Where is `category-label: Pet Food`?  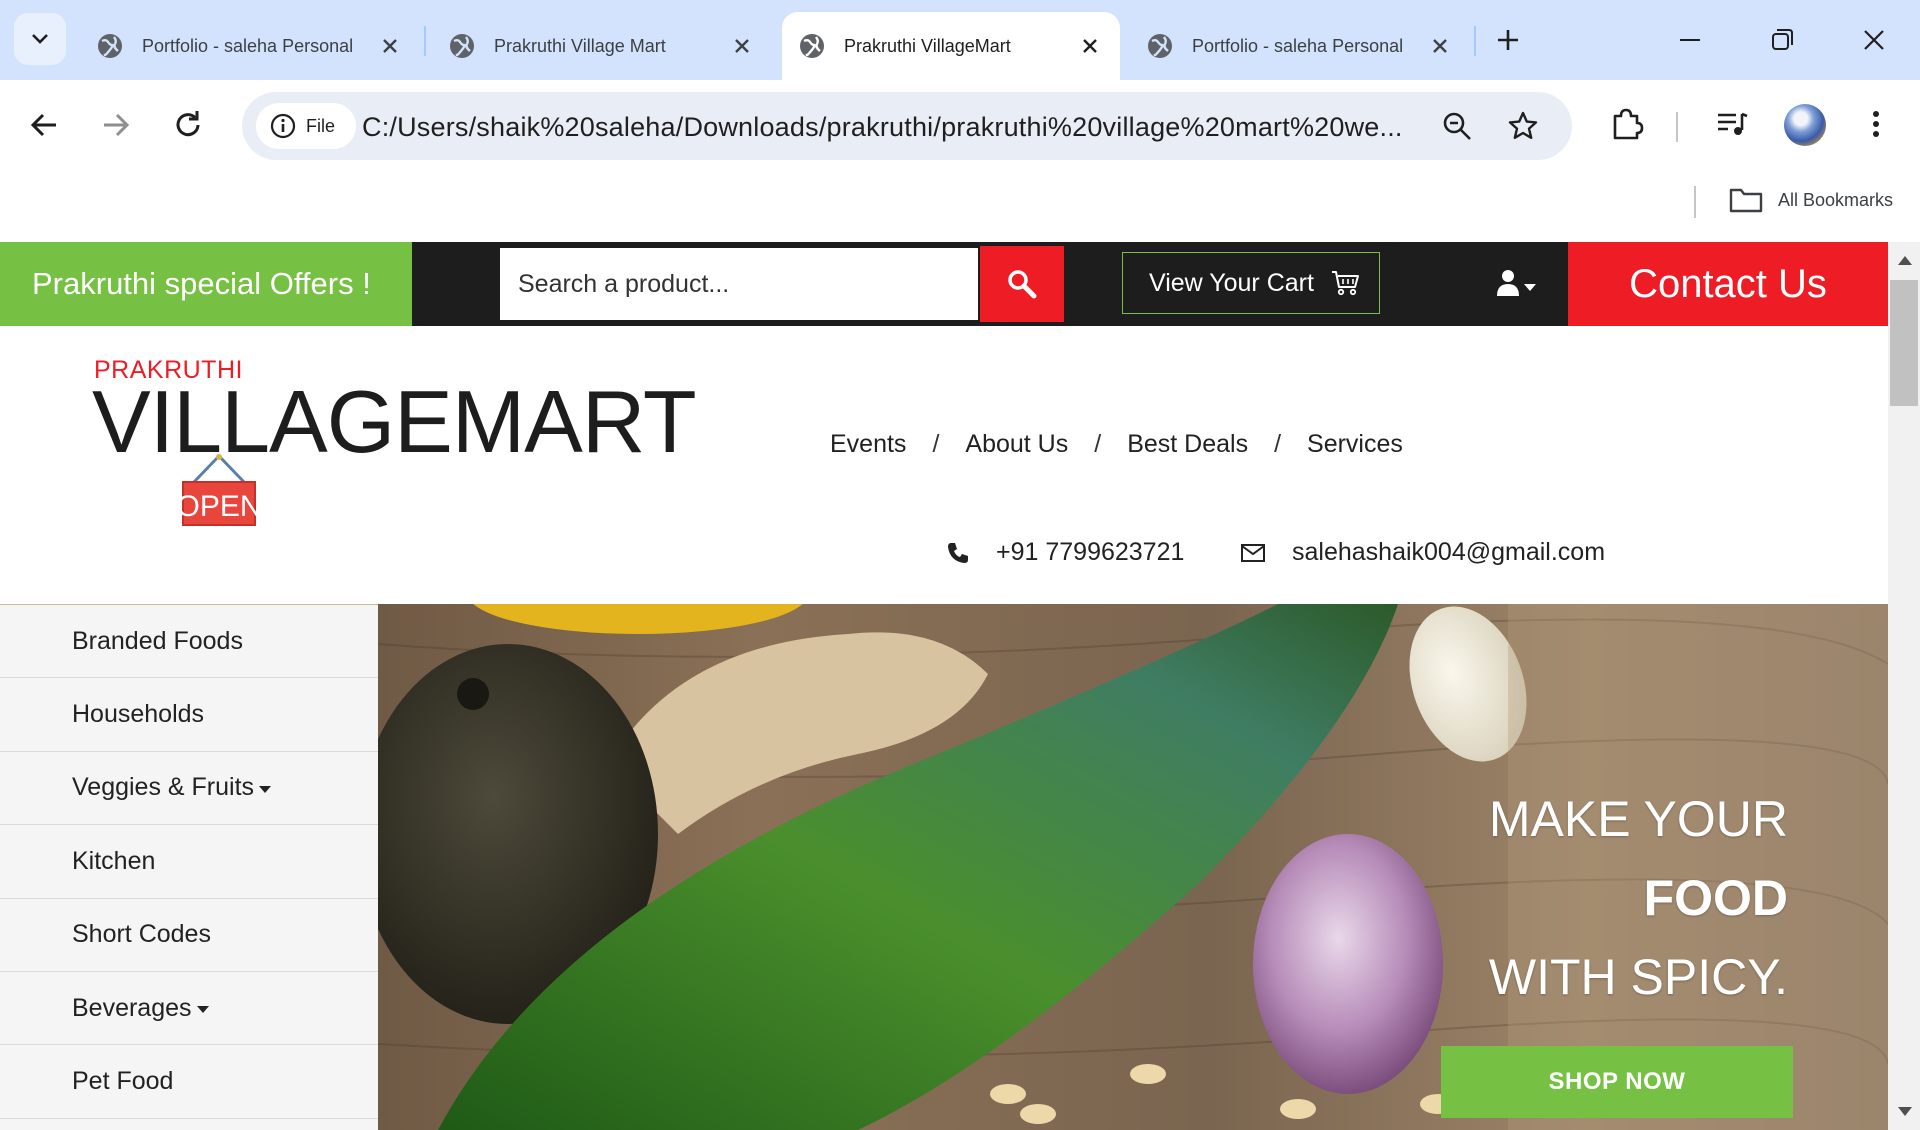
category-label: Pet Food is located at coordinates (123, 1081).